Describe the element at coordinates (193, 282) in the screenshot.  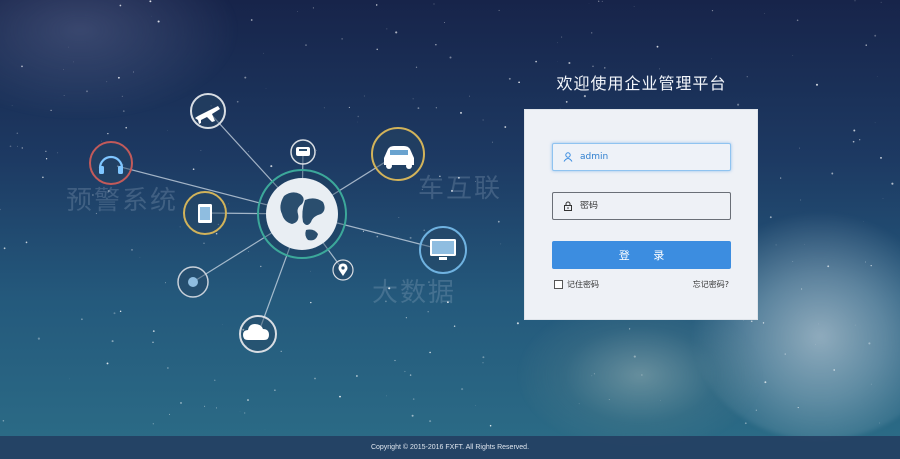
I see `dot-icon` at that location.